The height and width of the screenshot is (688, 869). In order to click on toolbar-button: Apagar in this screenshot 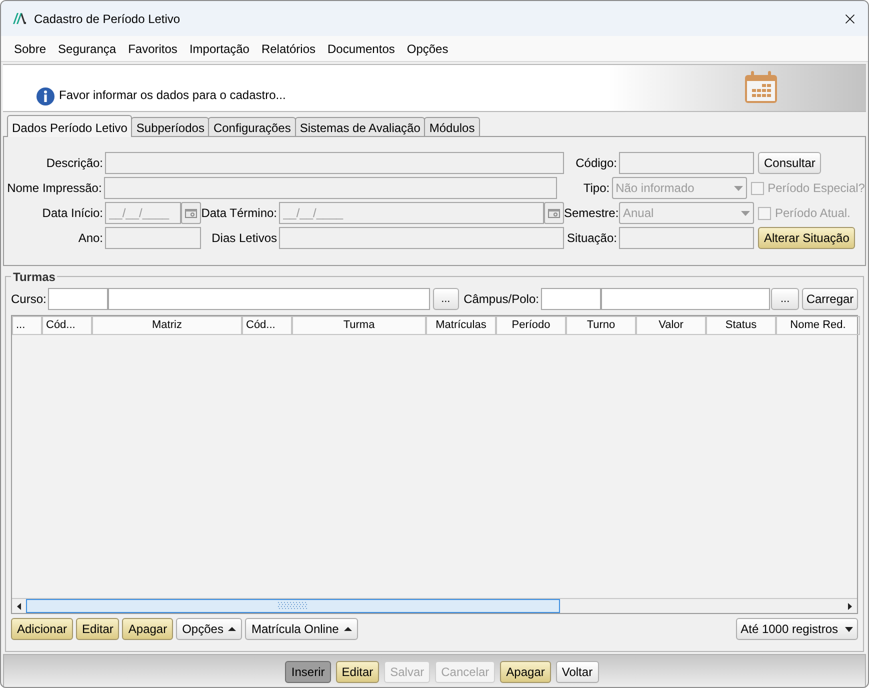, I will do `click(525, 672)`.